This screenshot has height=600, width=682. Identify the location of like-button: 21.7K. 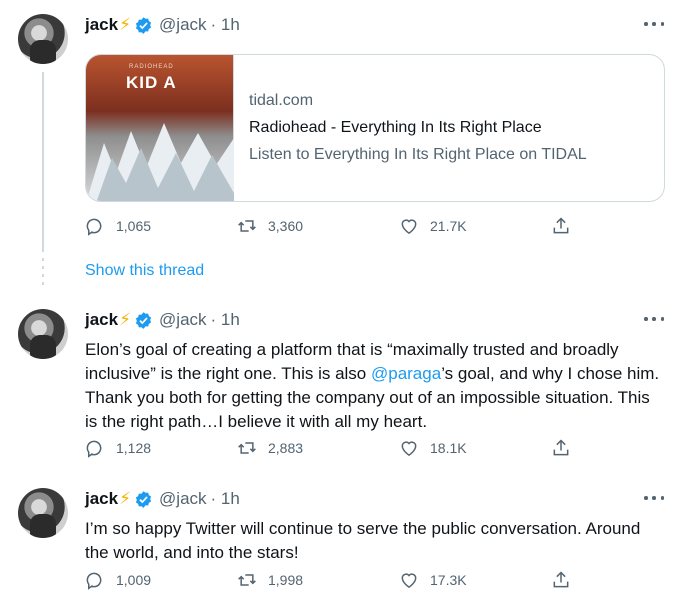
(433, 226).